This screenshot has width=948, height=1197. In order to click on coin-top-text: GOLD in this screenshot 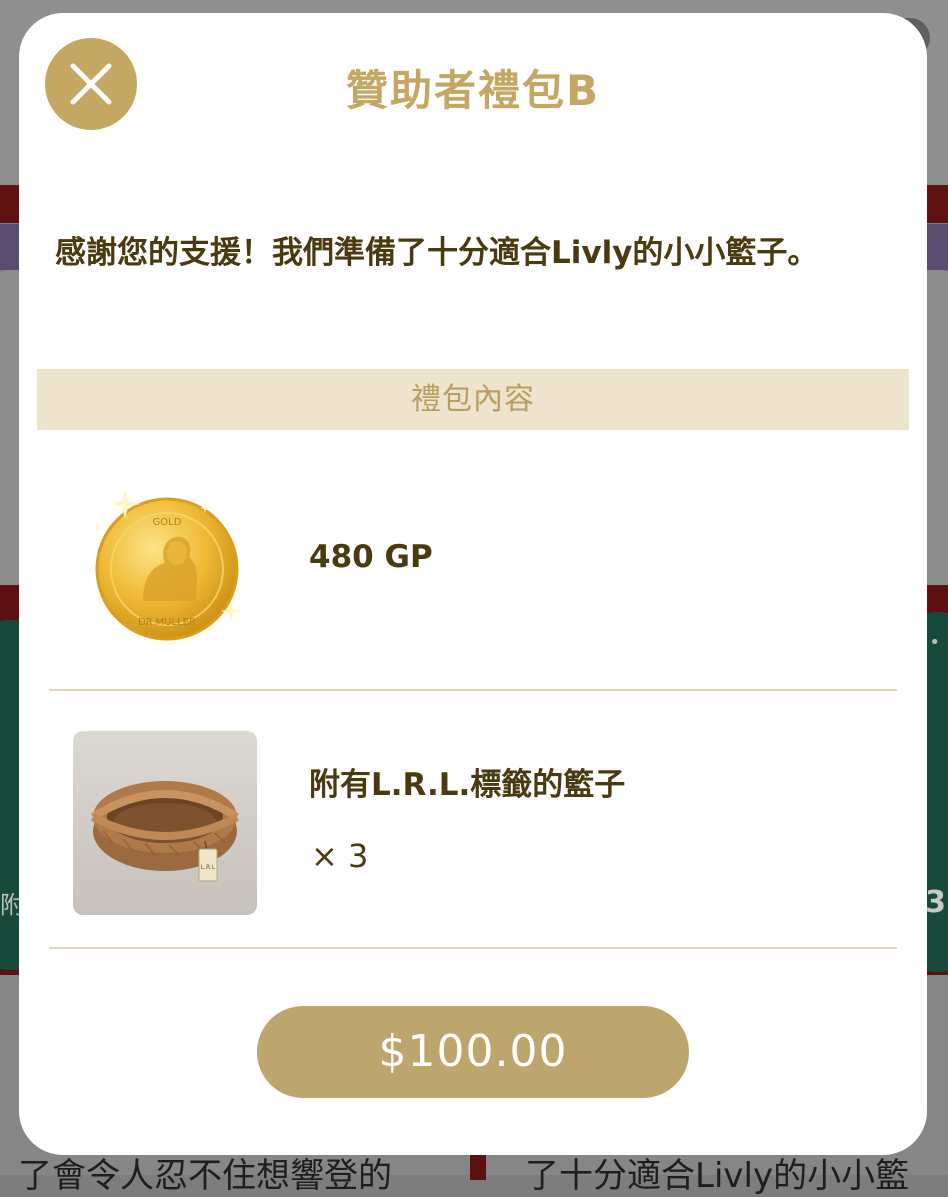, I will do `click(167, 522)`.